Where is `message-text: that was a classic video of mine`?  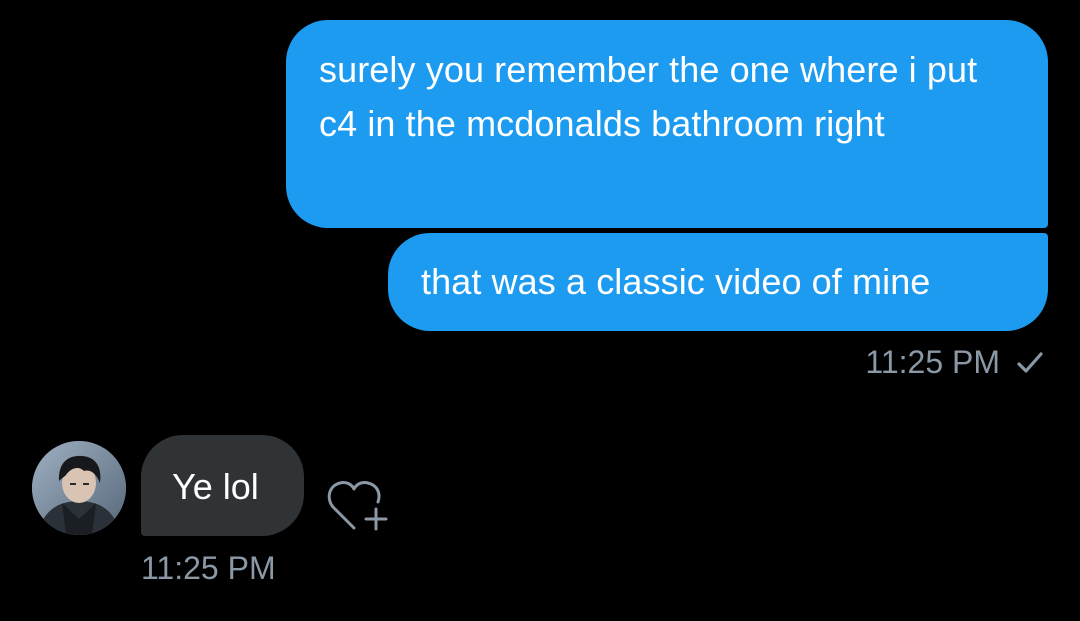
message-text: that was a classic video of mine is located at coordinates (676, 281).